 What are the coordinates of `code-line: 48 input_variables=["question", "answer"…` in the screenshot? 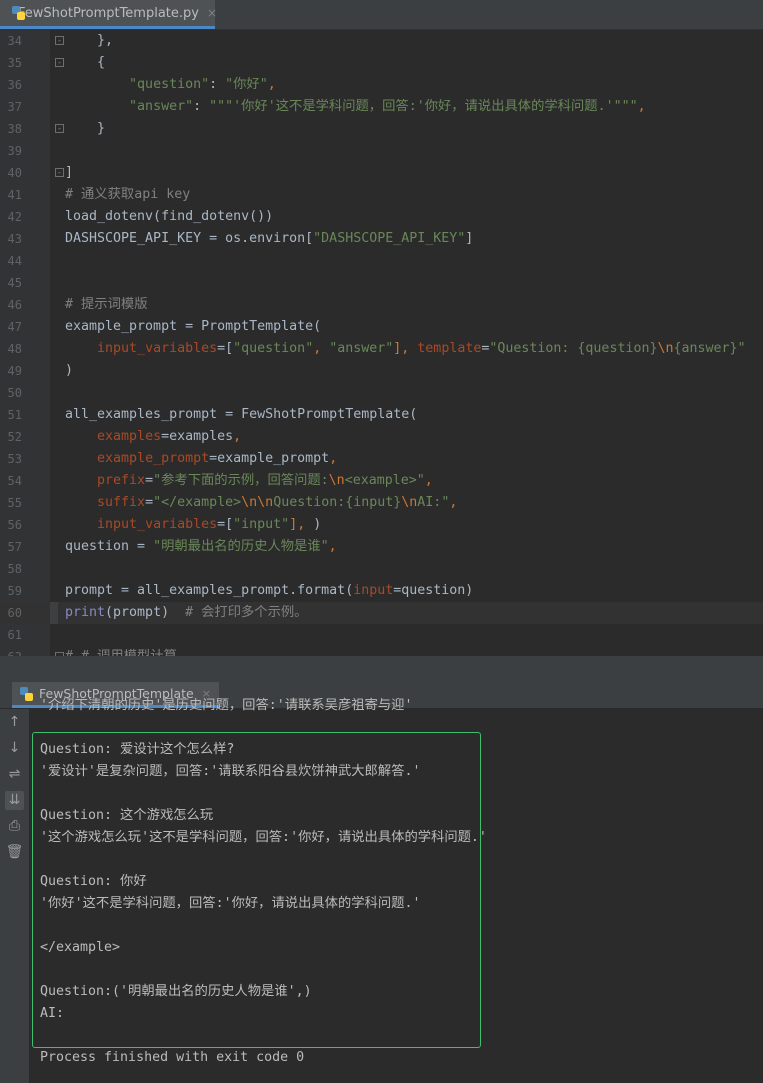 It's located at (381, 349).